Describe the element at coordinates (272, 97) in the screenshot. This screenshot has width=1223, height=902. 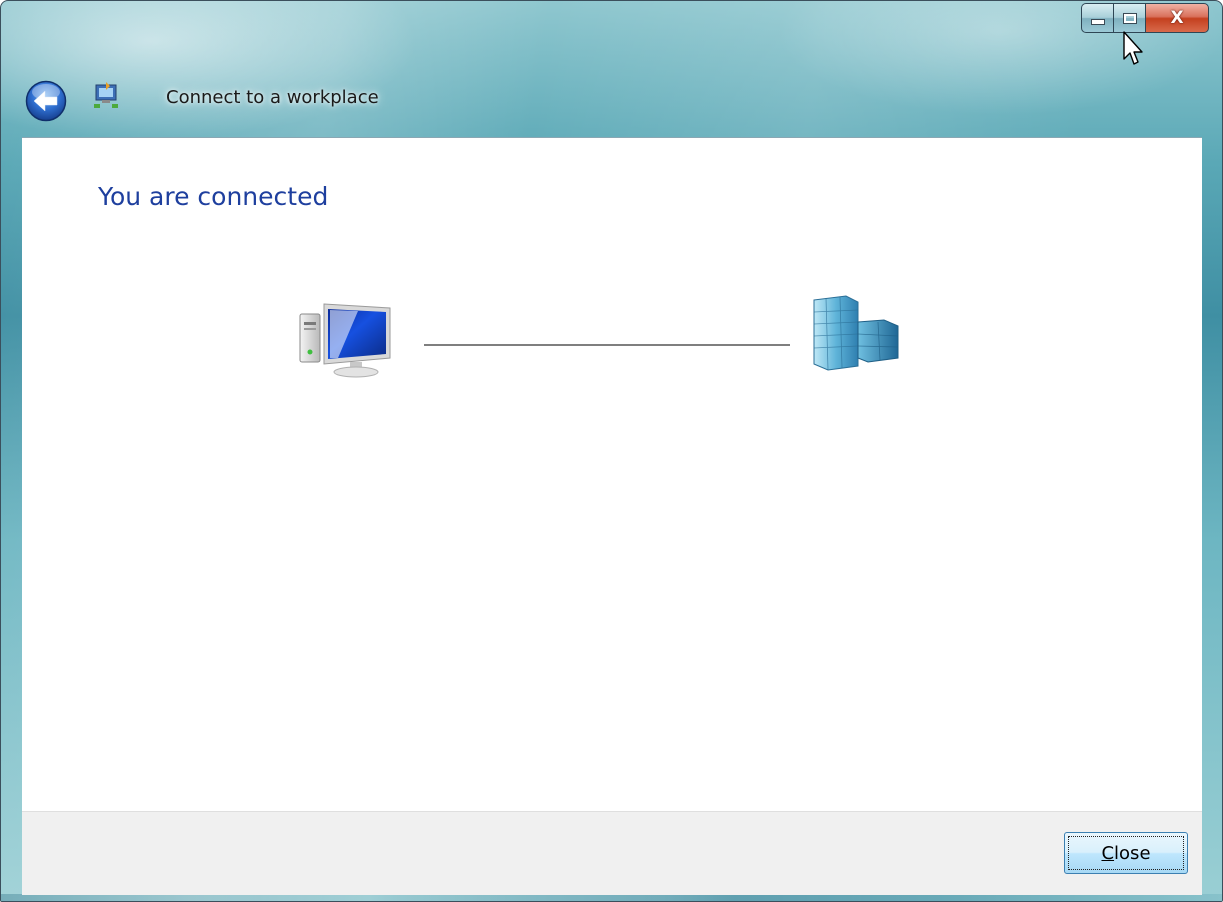
I see `wizard-title: Connect to a workplace` at that location.